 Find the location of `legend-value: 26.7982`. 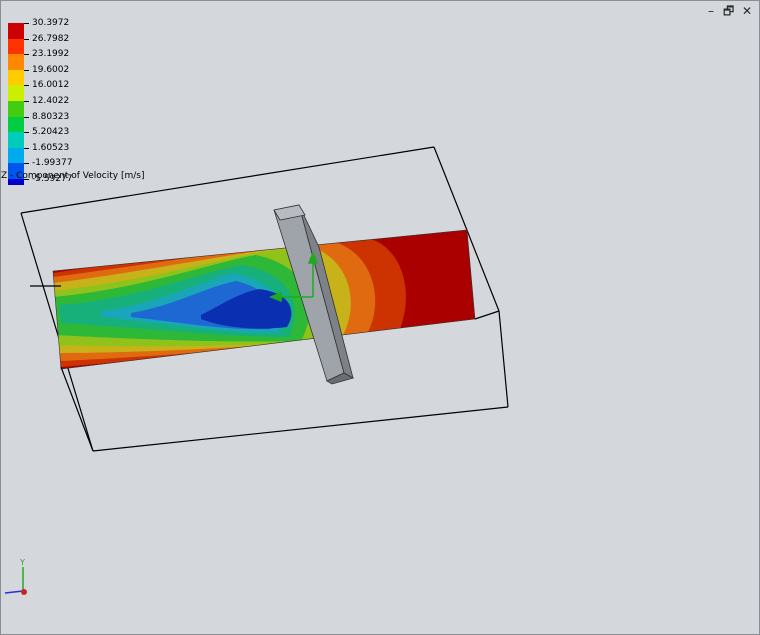

legend-value: 26.7982 is located at coordinates (51, 38).